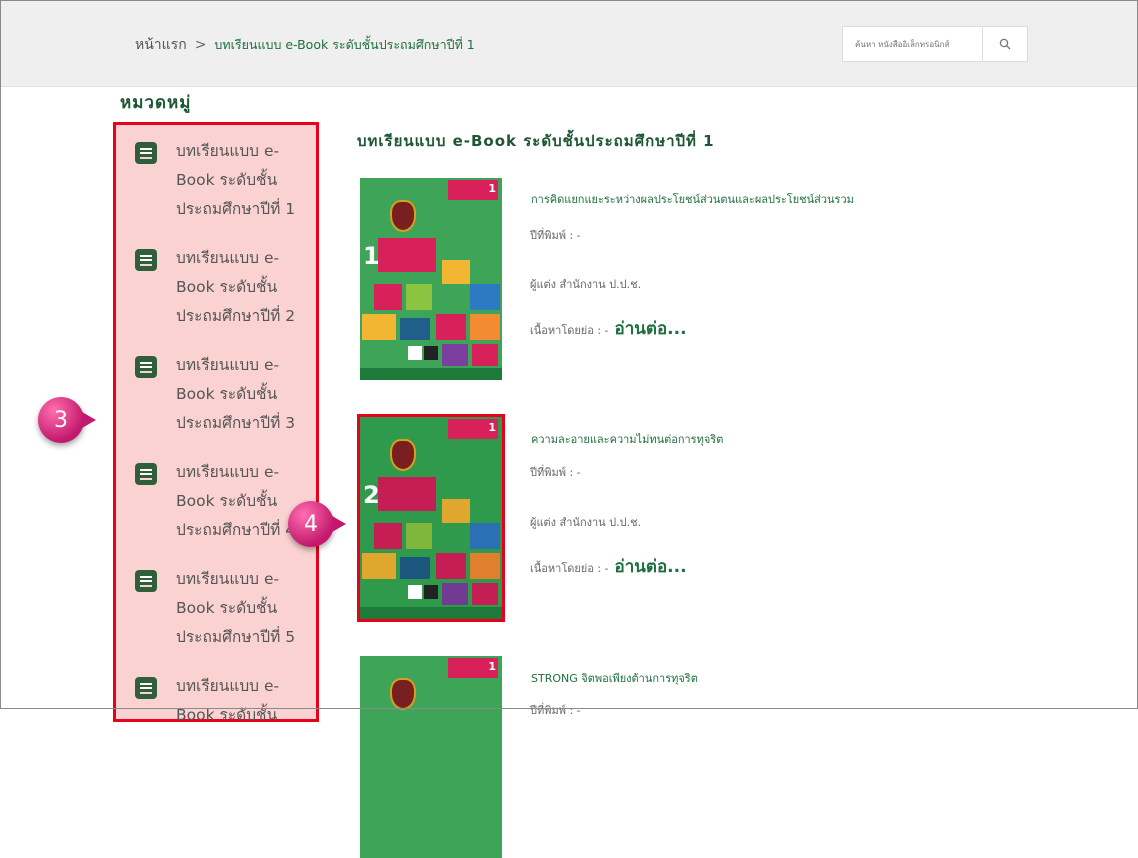 The width and height of the screenshot is (1138, 858). What do you see at coordinates (431, 279) in the screenshot?
I see `book-cover: 1 1` at bounding box center [431, 279].